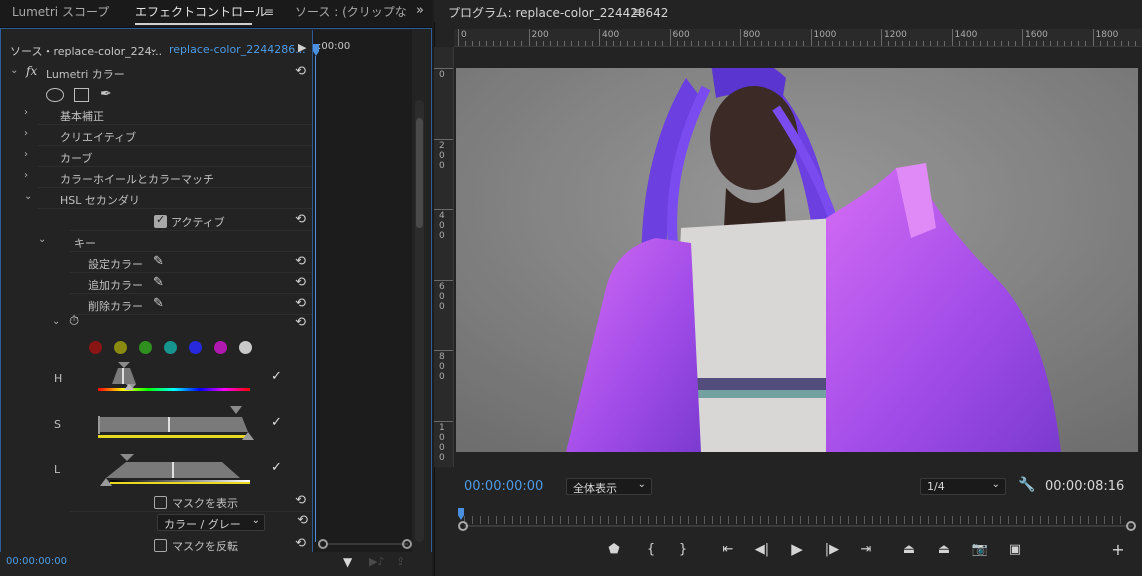 This screenshot has width=1142, height=576. What do you see at coordinates (637, 12) in the screenshot?
I see `program-menu-icon: ≡` at bounding box center [637, 12].